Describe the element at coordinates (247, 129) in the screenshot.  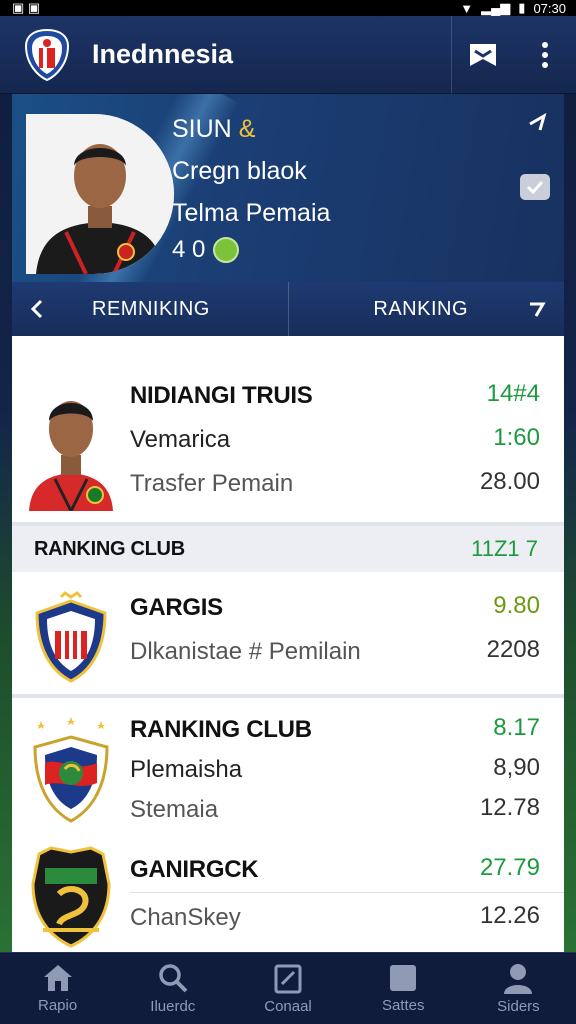
I see `featured-title-accent: &` at that location.